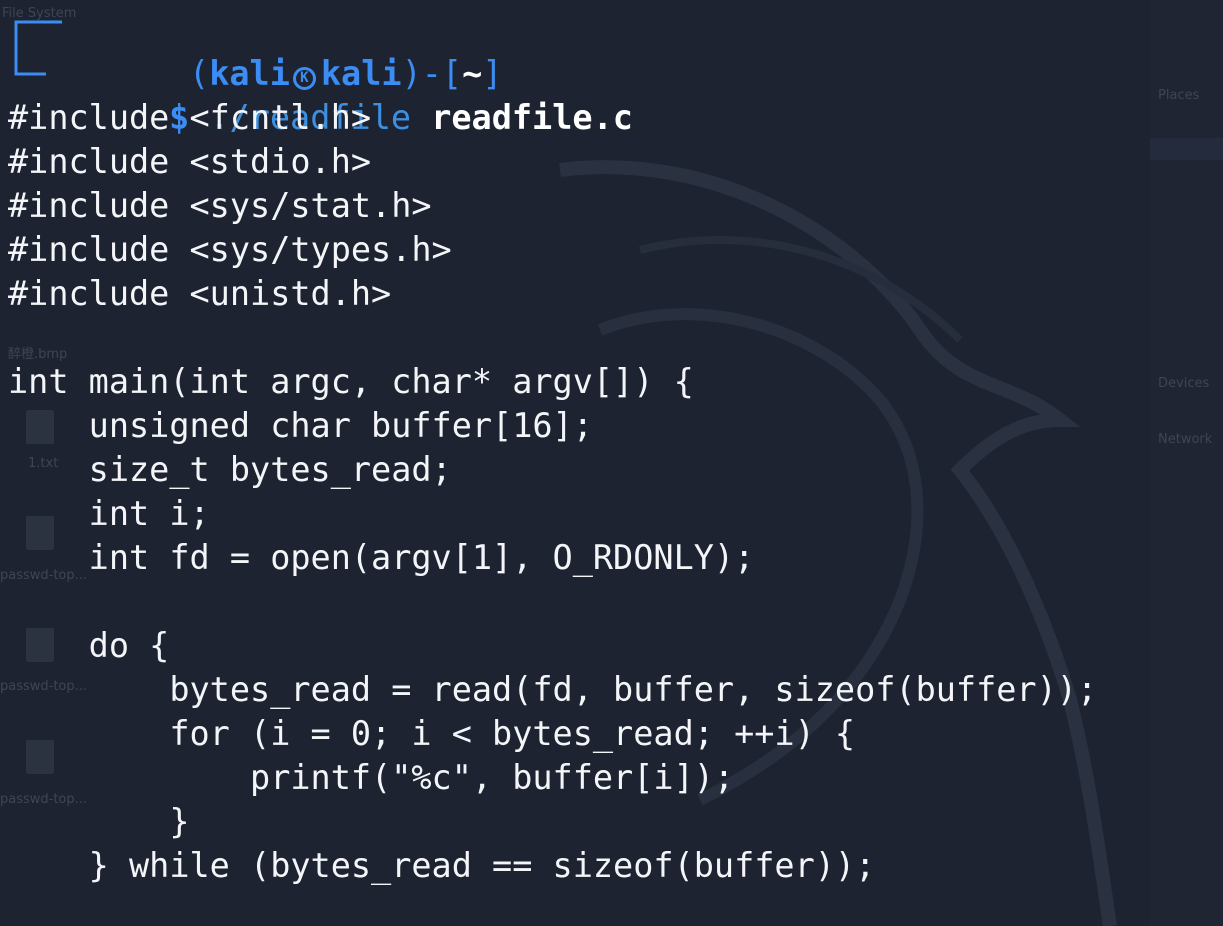  What do you see at coordinates (200, 293) in the screenshot?
I see `output-line: #include <unistd.h>` at bounding box center [200, 293].